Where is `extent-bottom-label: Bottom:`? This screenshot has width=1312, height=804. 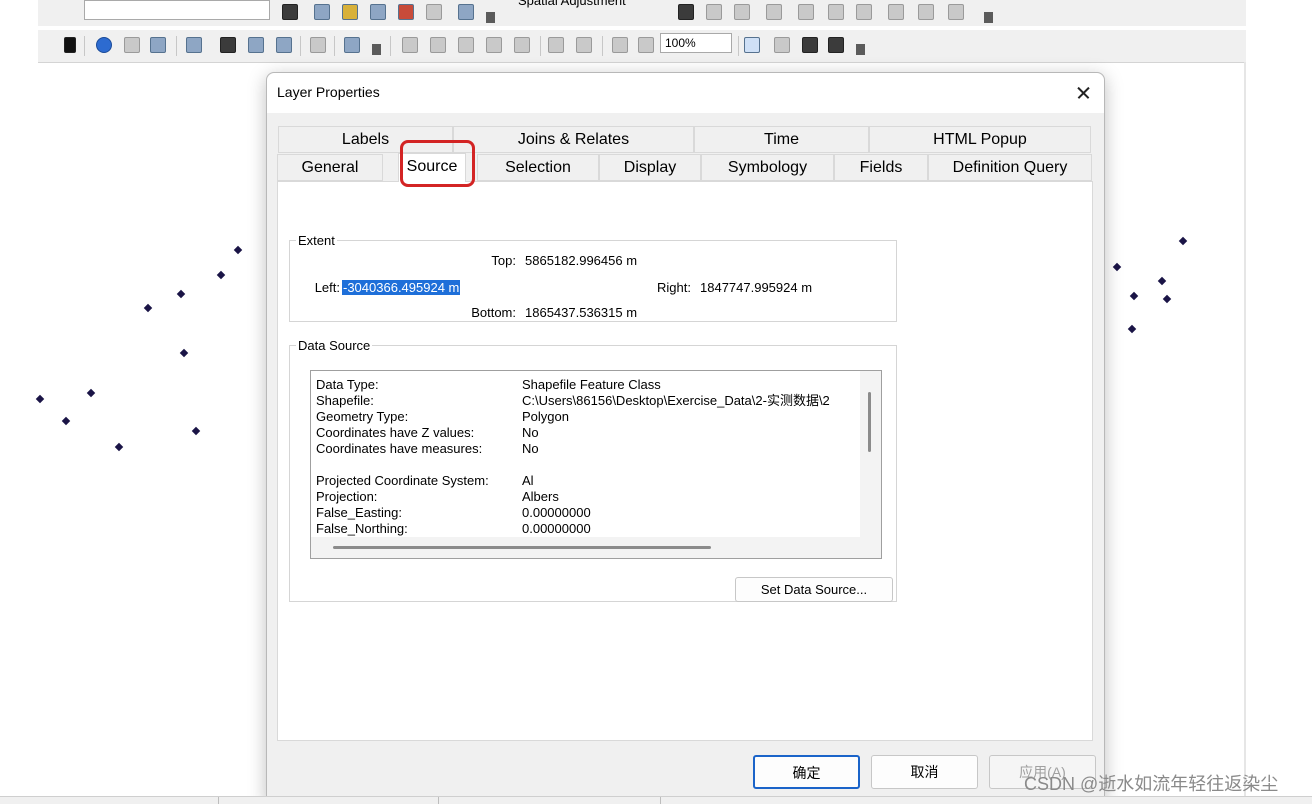
extent-bottom-label: Bottom: is located at coordinates (493, 312).